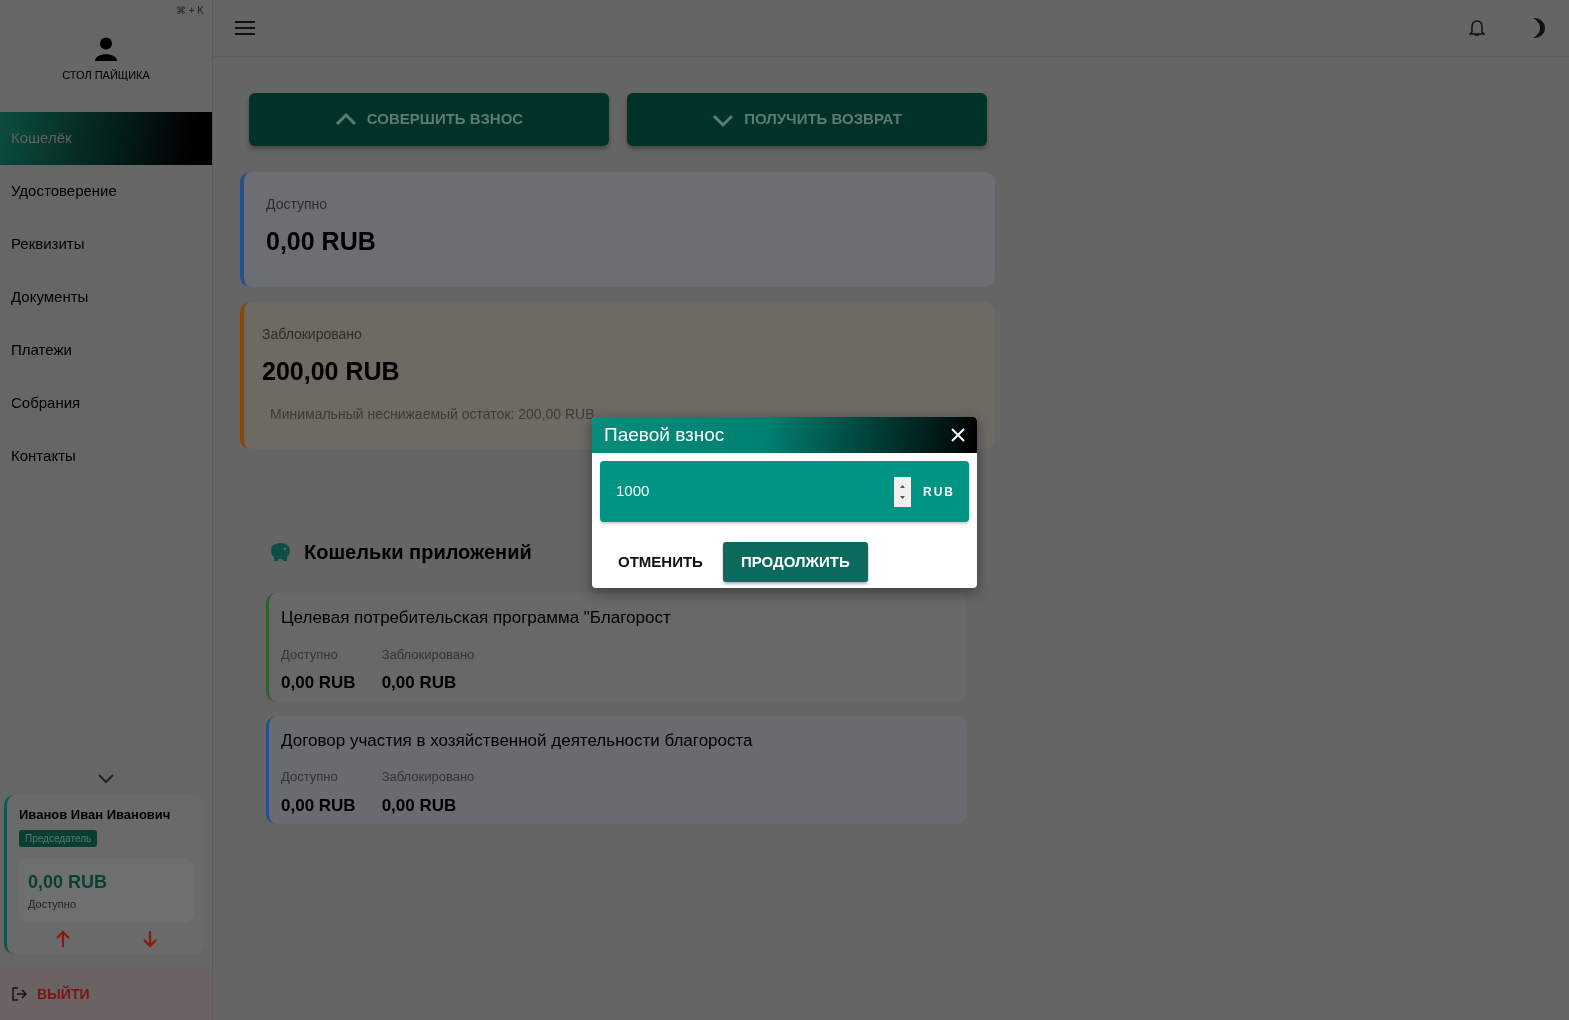  I want to click on balance-amount: 200,00 RUB, so click(331, 371).